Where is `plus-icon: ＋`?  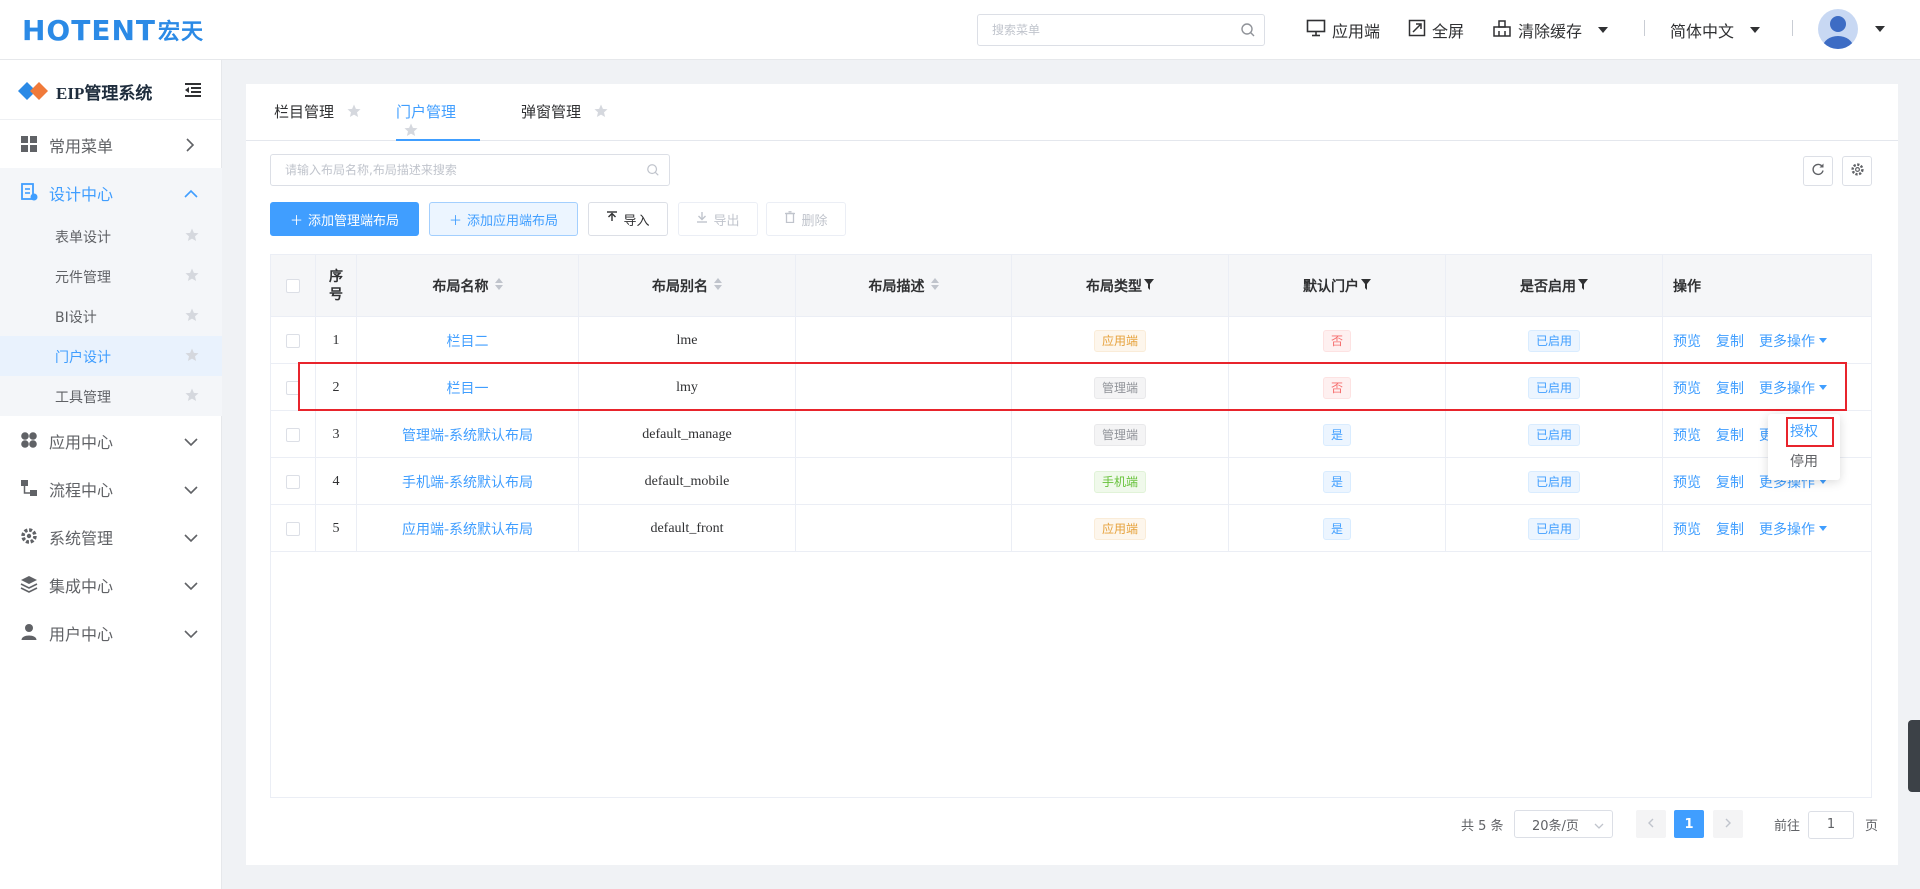 plus-icon: ＋ is located at coordinates (455, 221).